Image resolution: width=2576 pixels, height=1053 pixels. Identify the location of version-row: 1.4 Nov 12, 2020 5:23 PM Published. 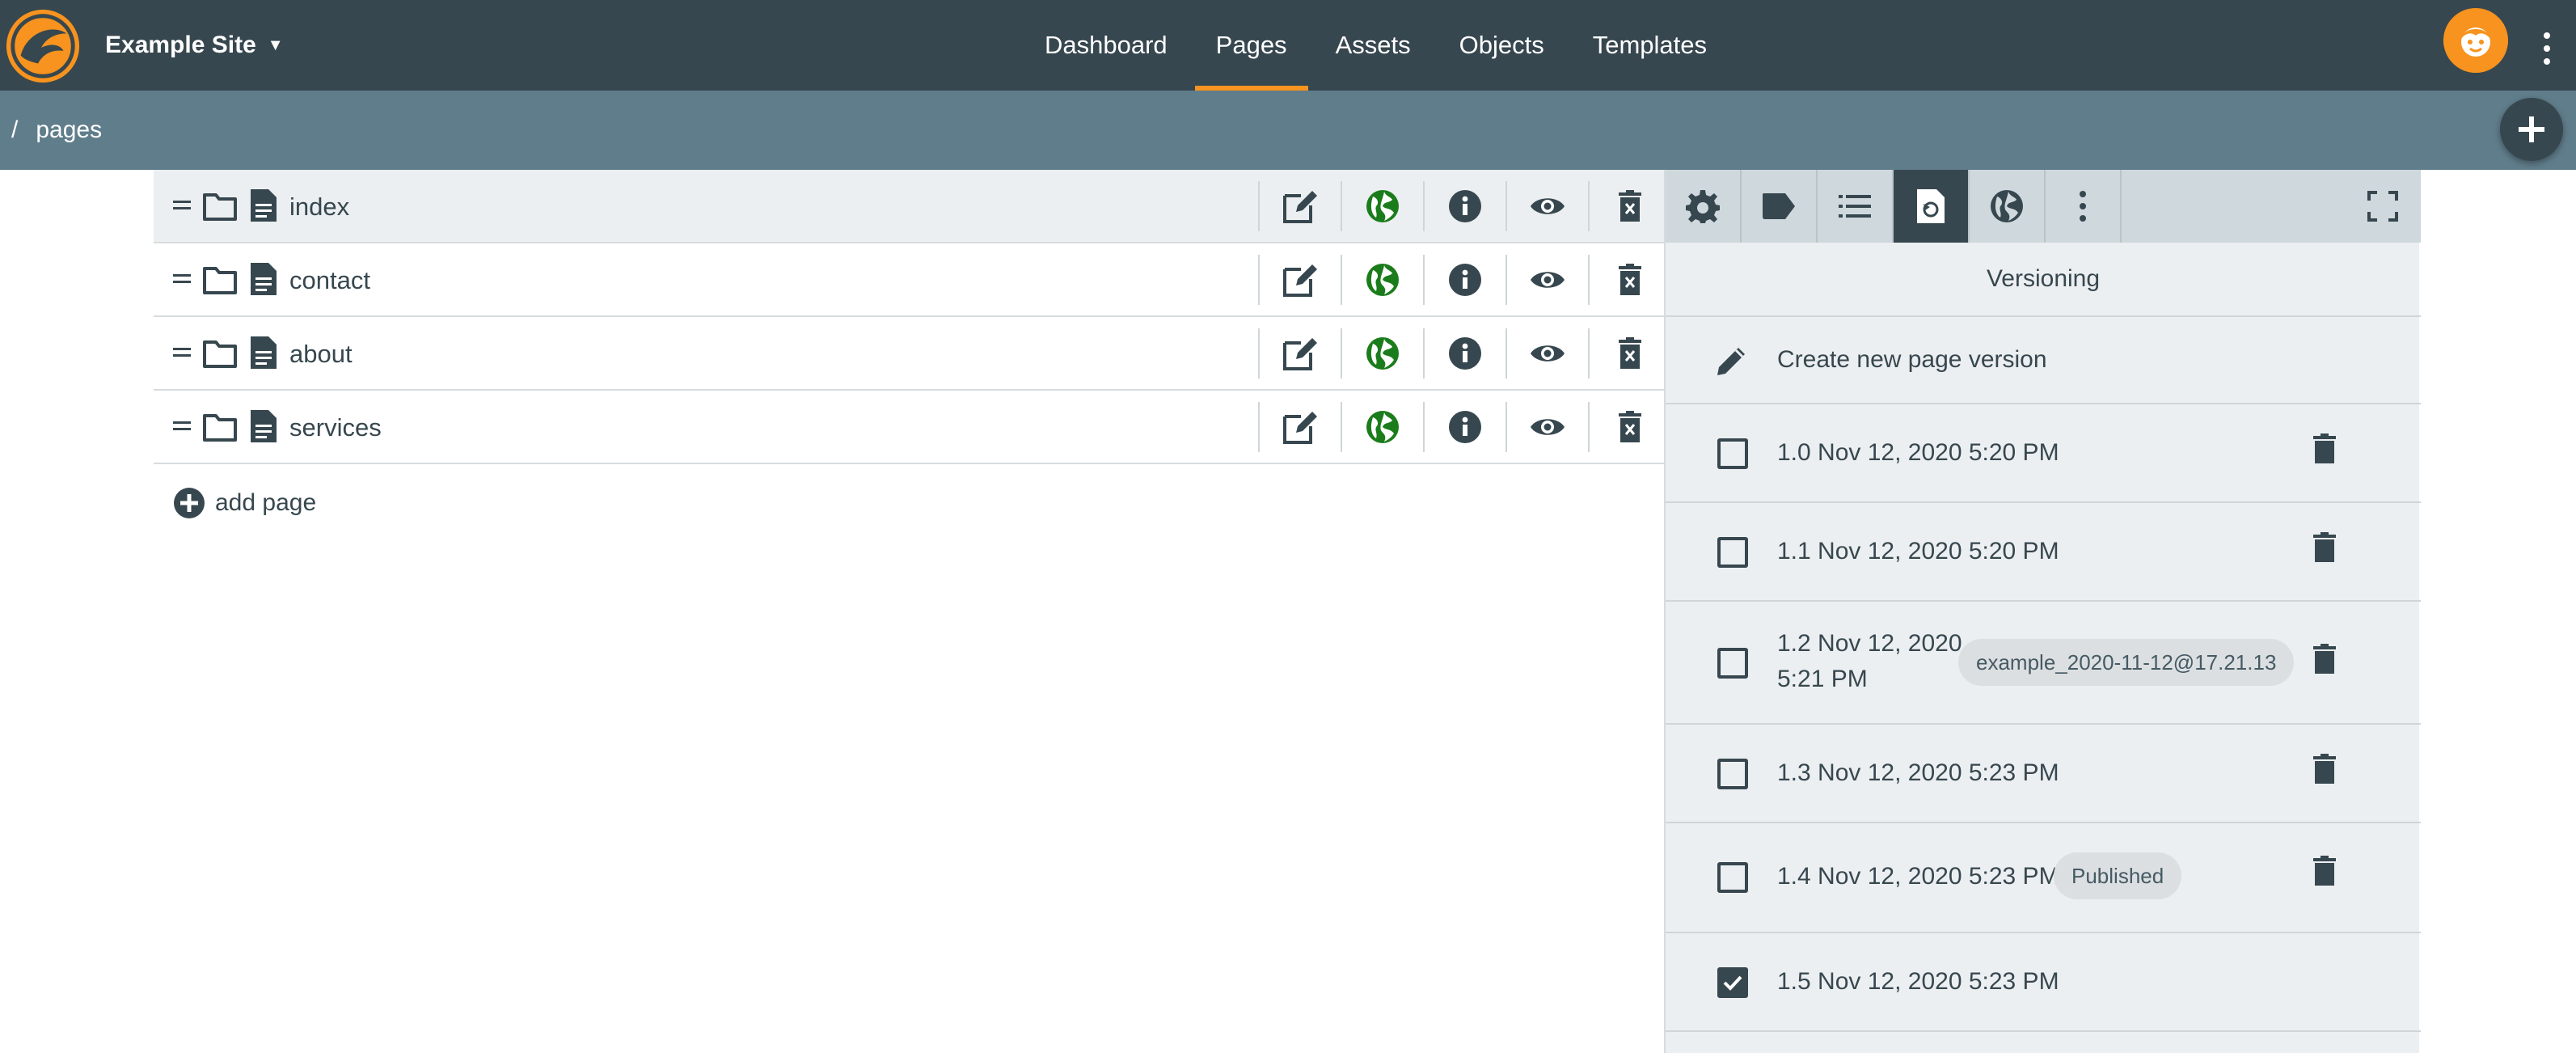
(2043, 878).